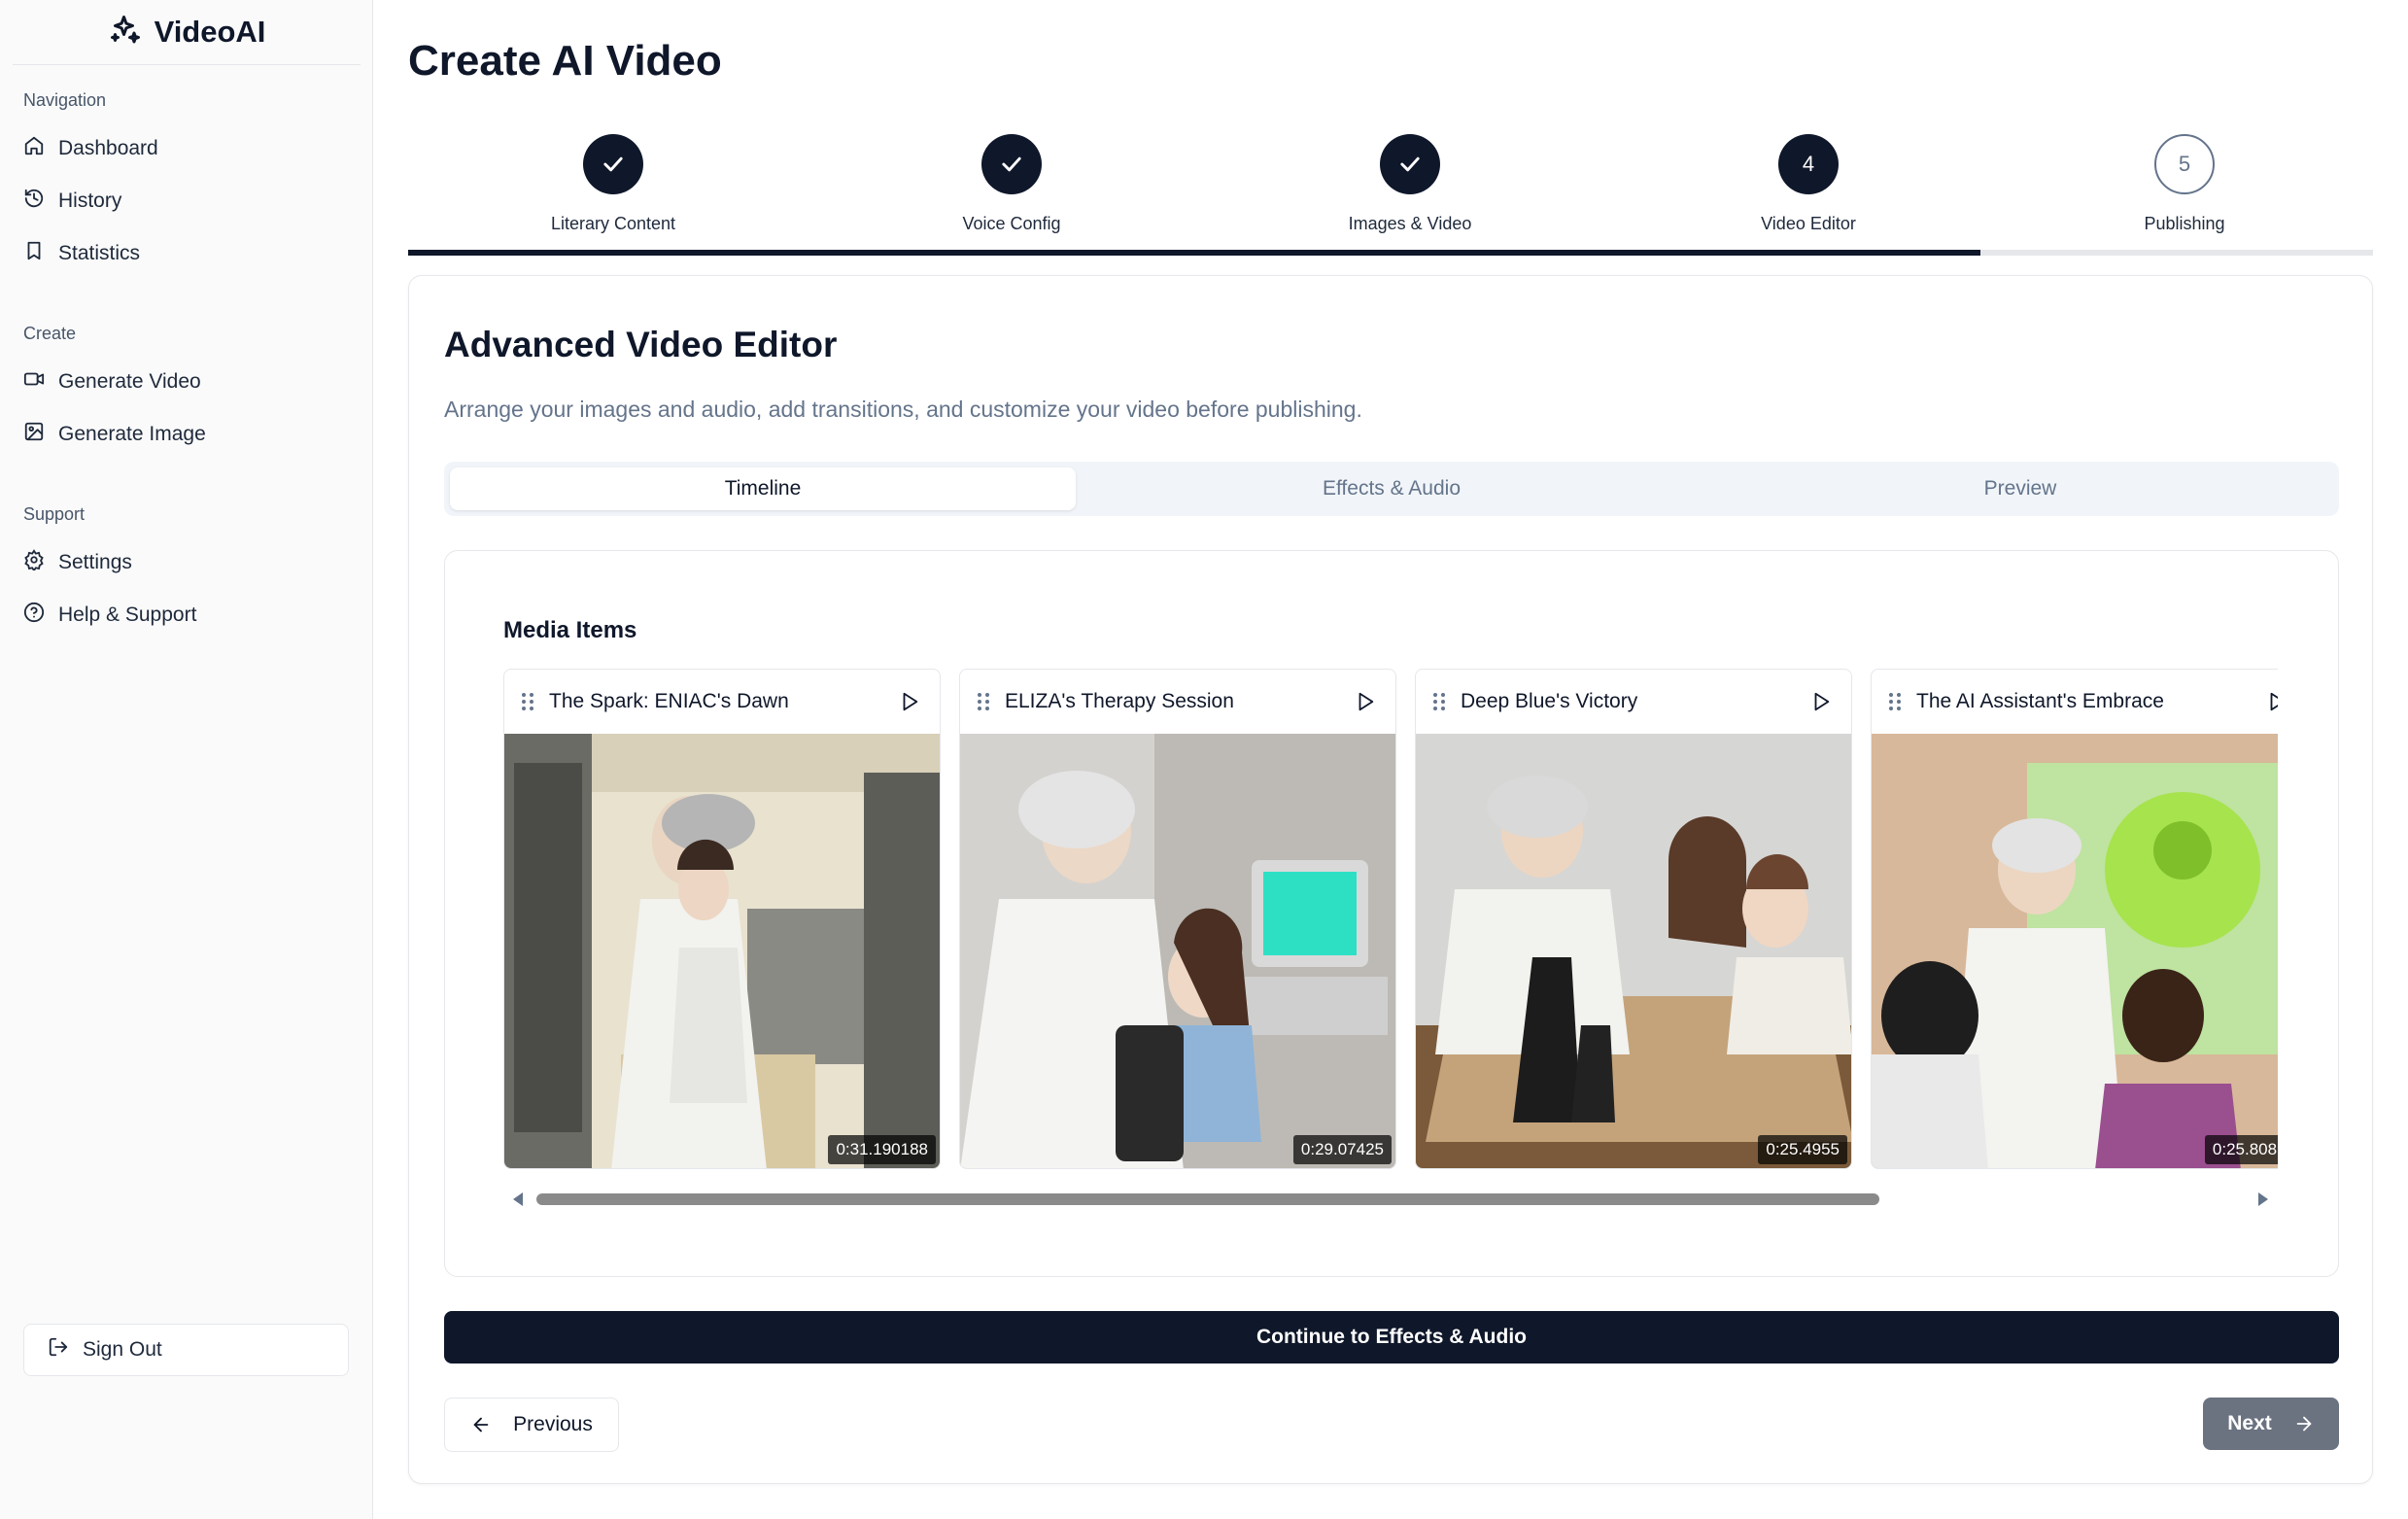 The width and height of the screenshot is (2408, 1519). I want to click on media-duration: 0:29.07425, so click(1342, 1149).